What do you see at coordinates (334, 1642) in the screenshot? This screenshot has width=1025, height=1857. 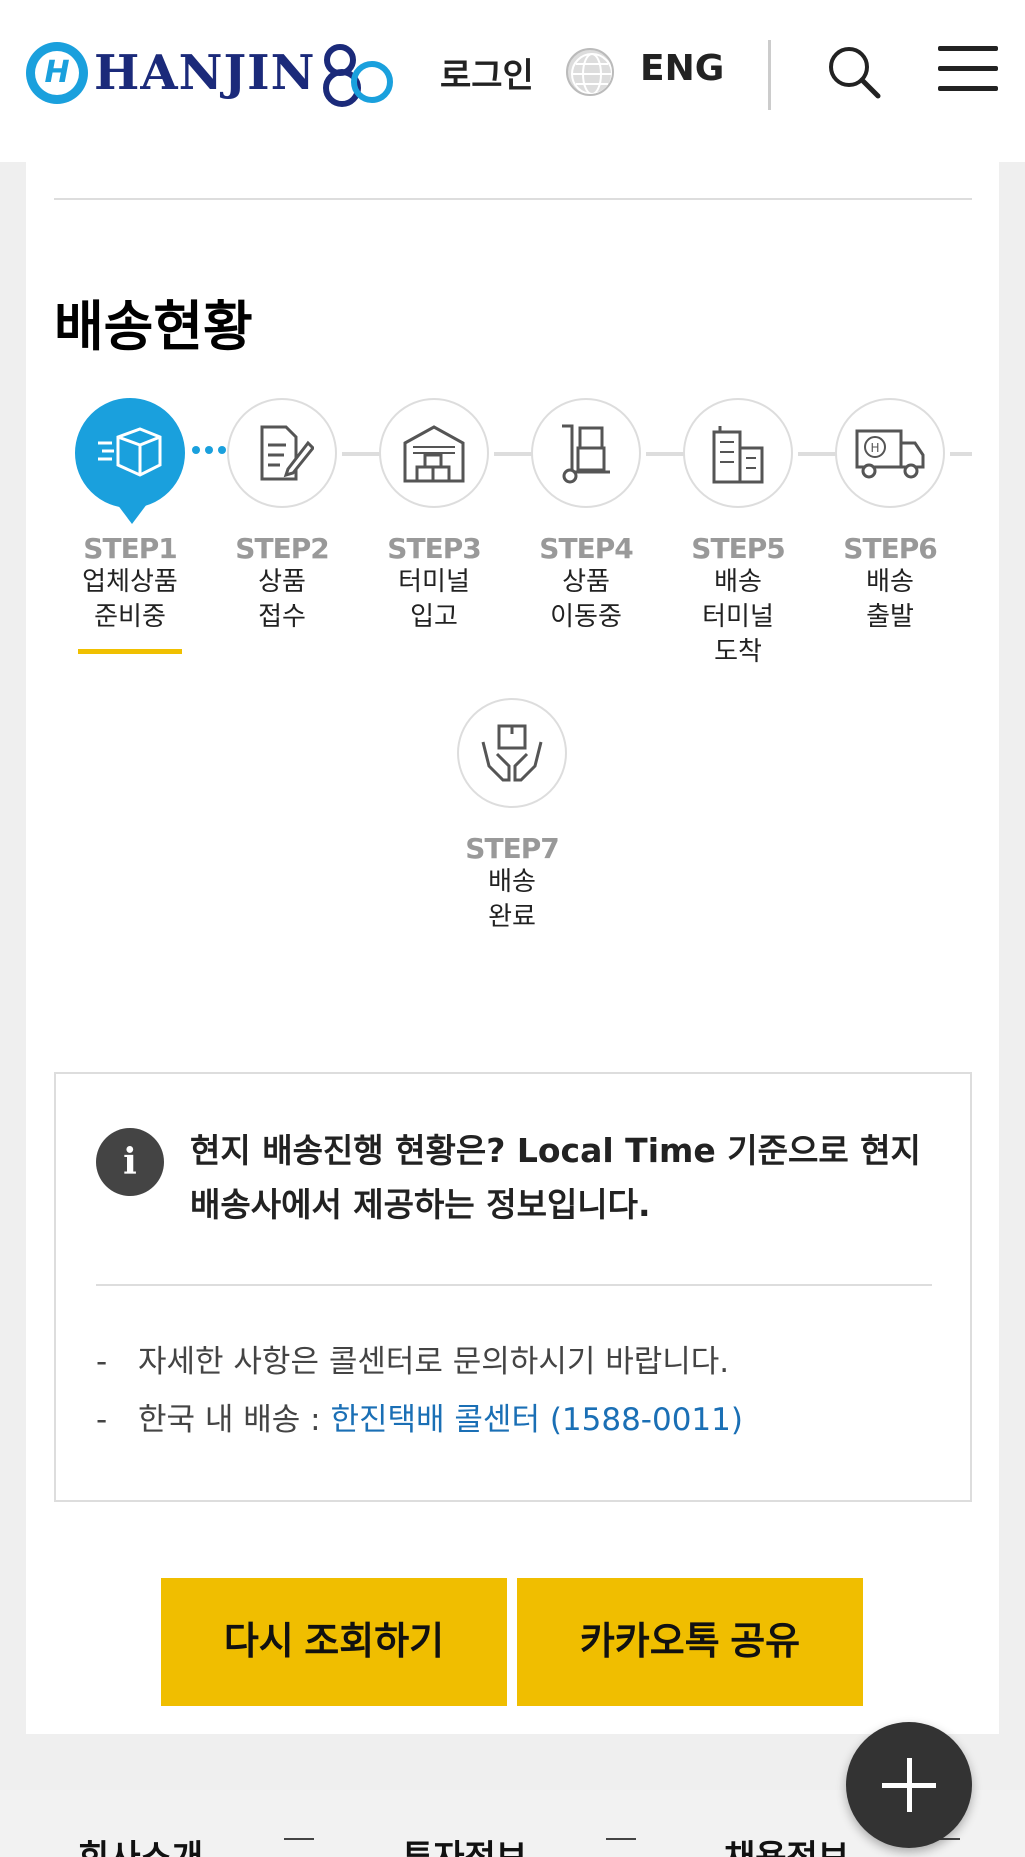 I see `retry-search-button: 다시 조회하기` at bounding box center [334, 1642].